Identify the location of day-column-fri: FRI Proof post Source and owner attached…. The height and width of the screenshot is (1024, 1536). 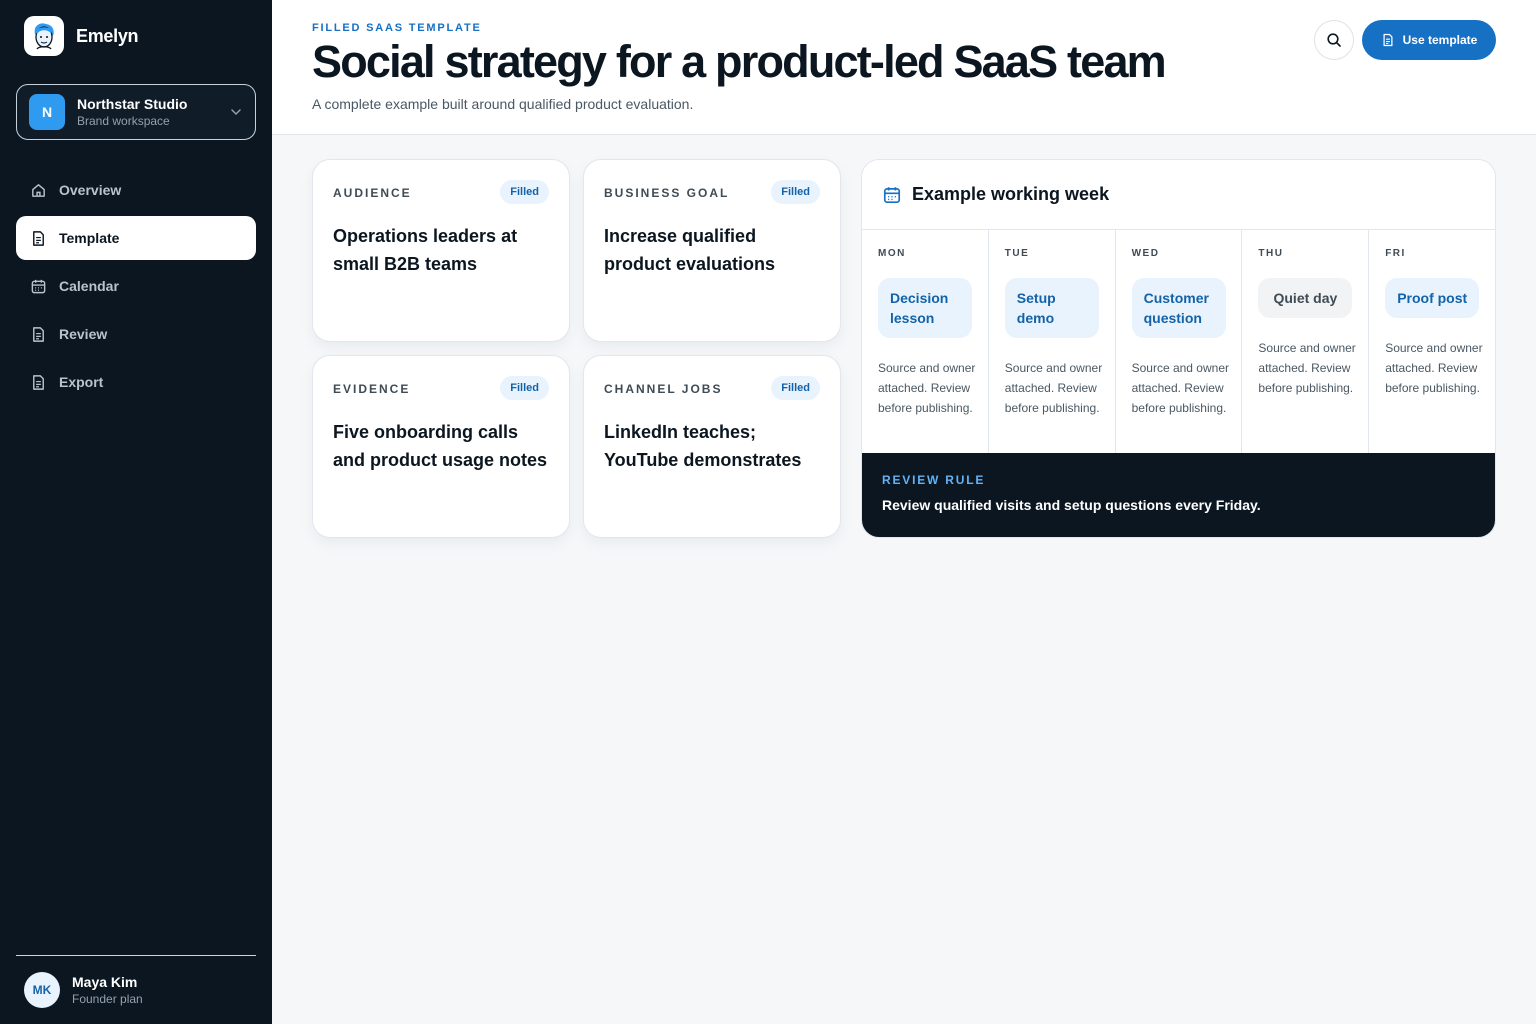
(1432, 342).